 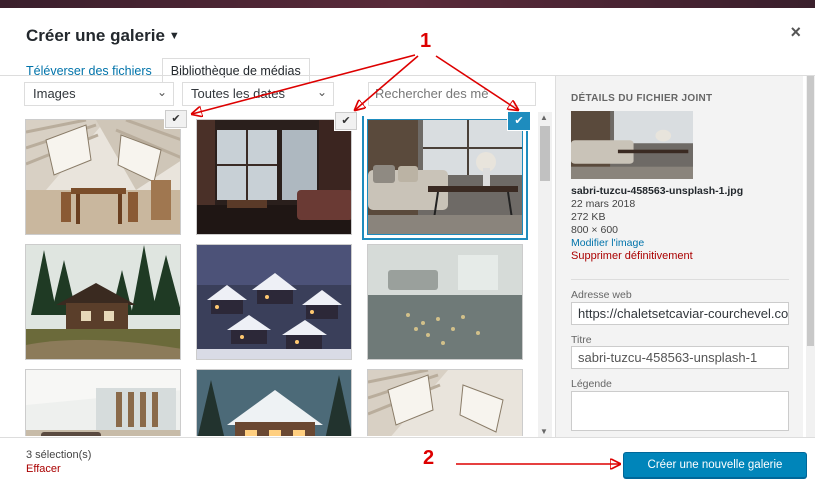 What do you see at coordinates (601, 295) in the screenshot?
I see `url-label: Adresse web` at bounding box center [601, 295].